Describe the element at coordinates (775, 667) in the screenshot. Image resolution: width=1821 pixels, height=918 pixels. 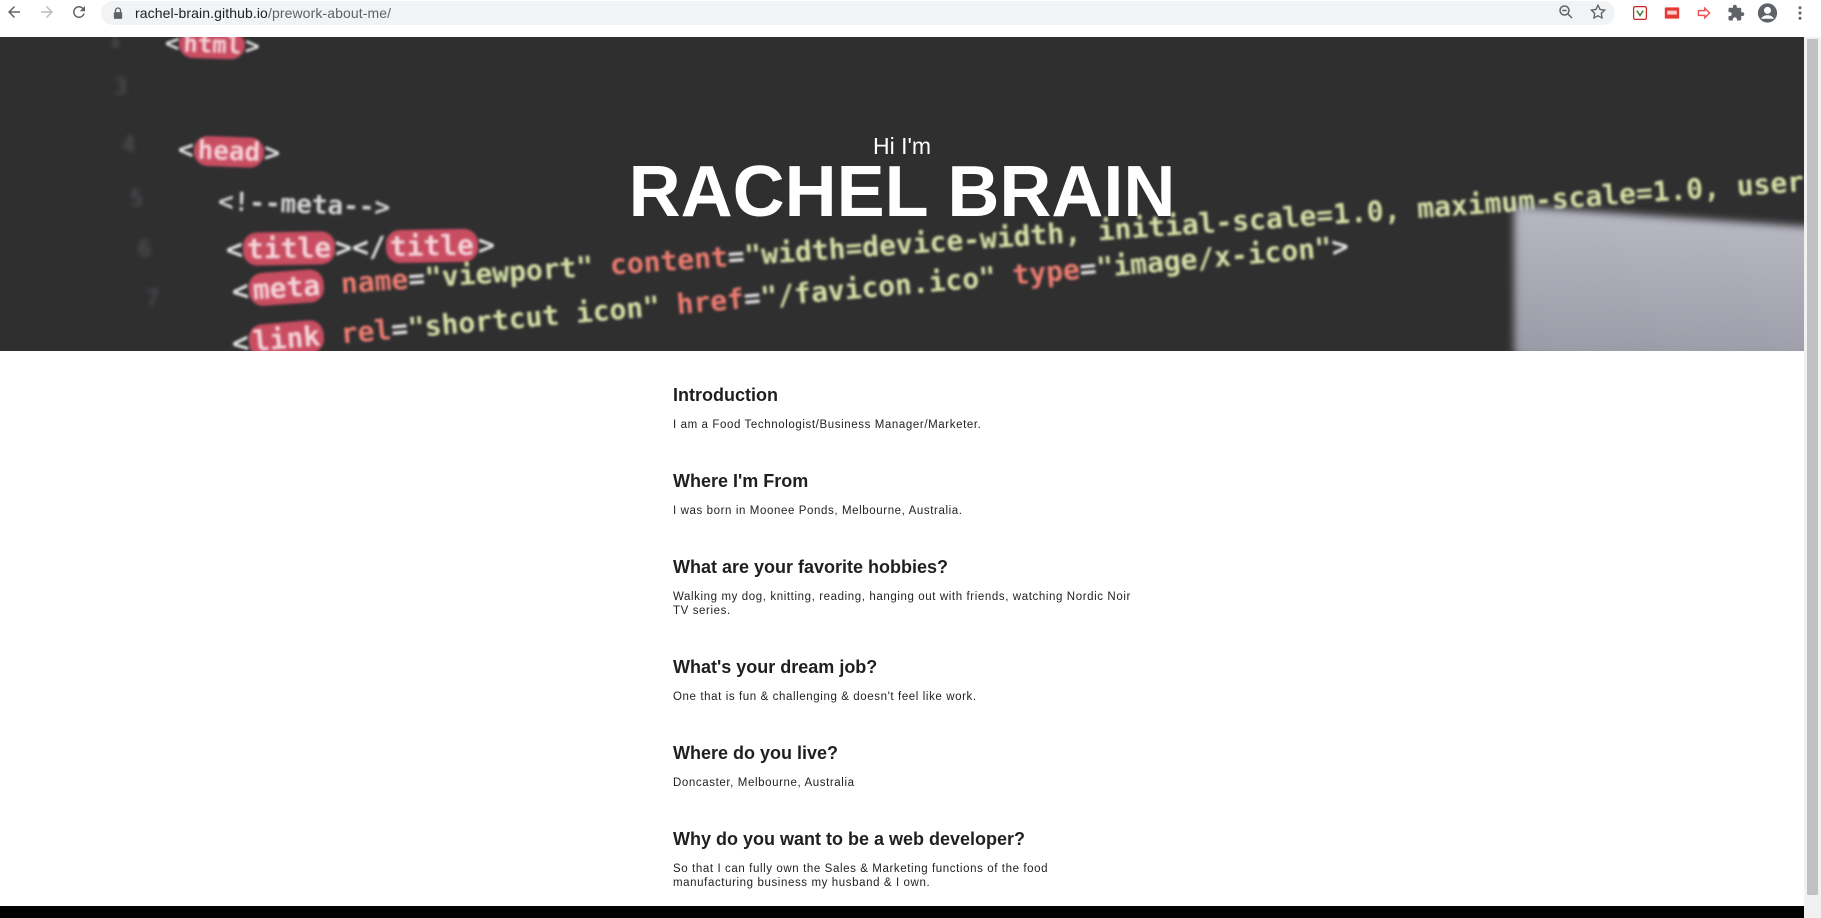
I see `section-heading: What's your dream job?` at that location.